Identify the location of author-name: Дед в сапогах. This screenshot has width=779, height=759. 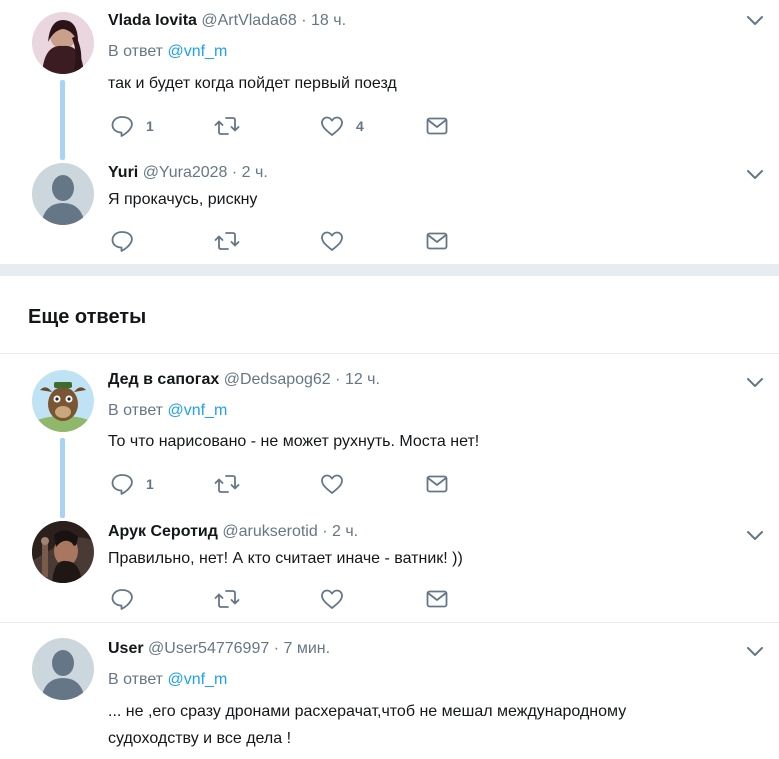
(163, 379).